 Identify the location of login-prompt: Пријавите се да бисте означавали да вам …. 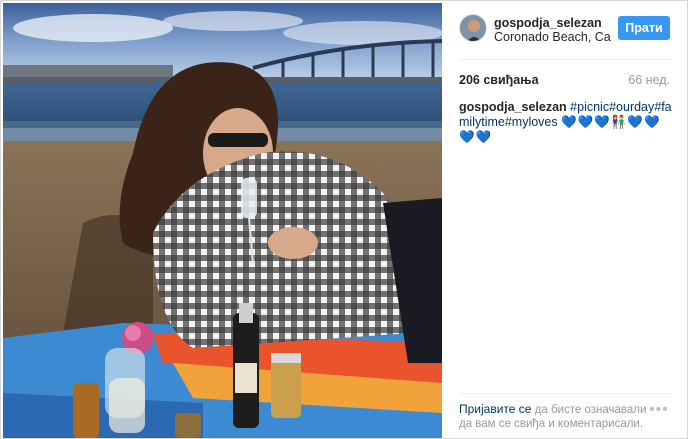
(554, 416).